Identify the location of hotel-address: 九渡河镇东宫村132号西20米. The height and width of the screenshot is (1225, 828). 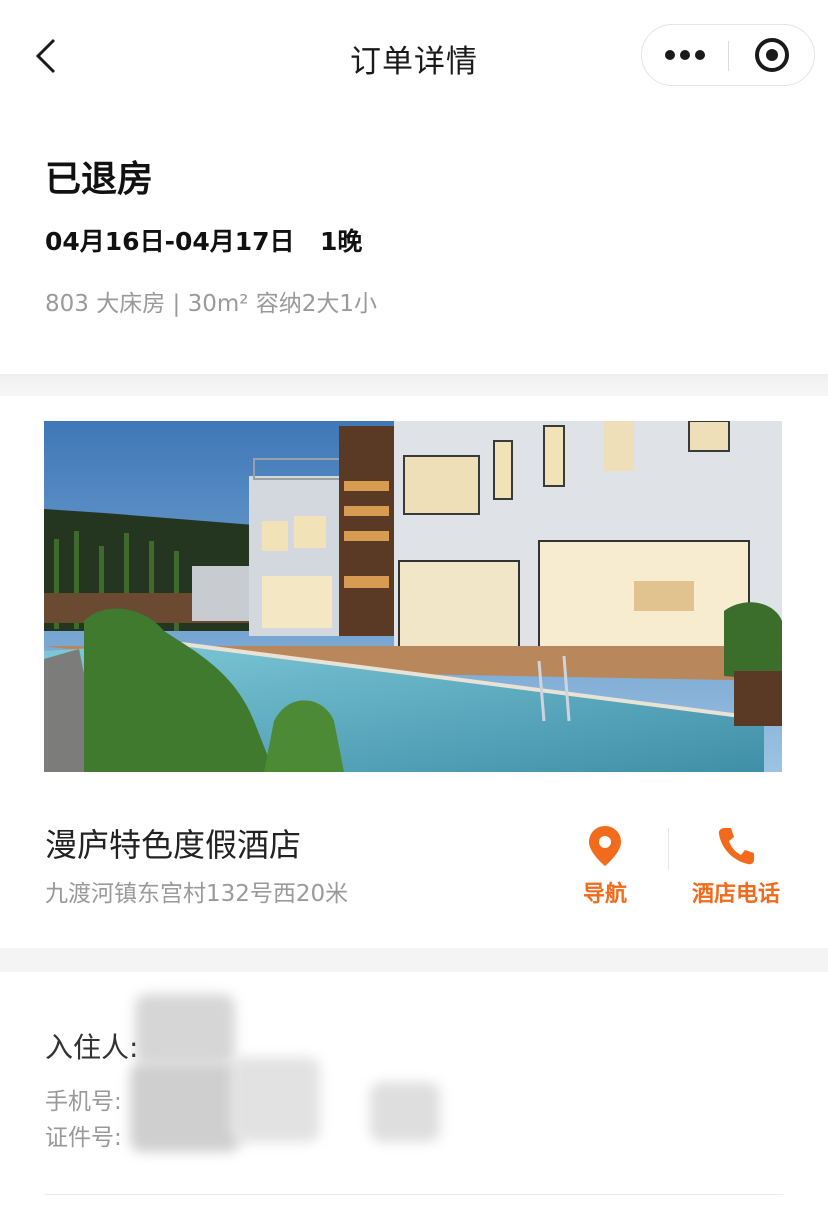
(197, 894).